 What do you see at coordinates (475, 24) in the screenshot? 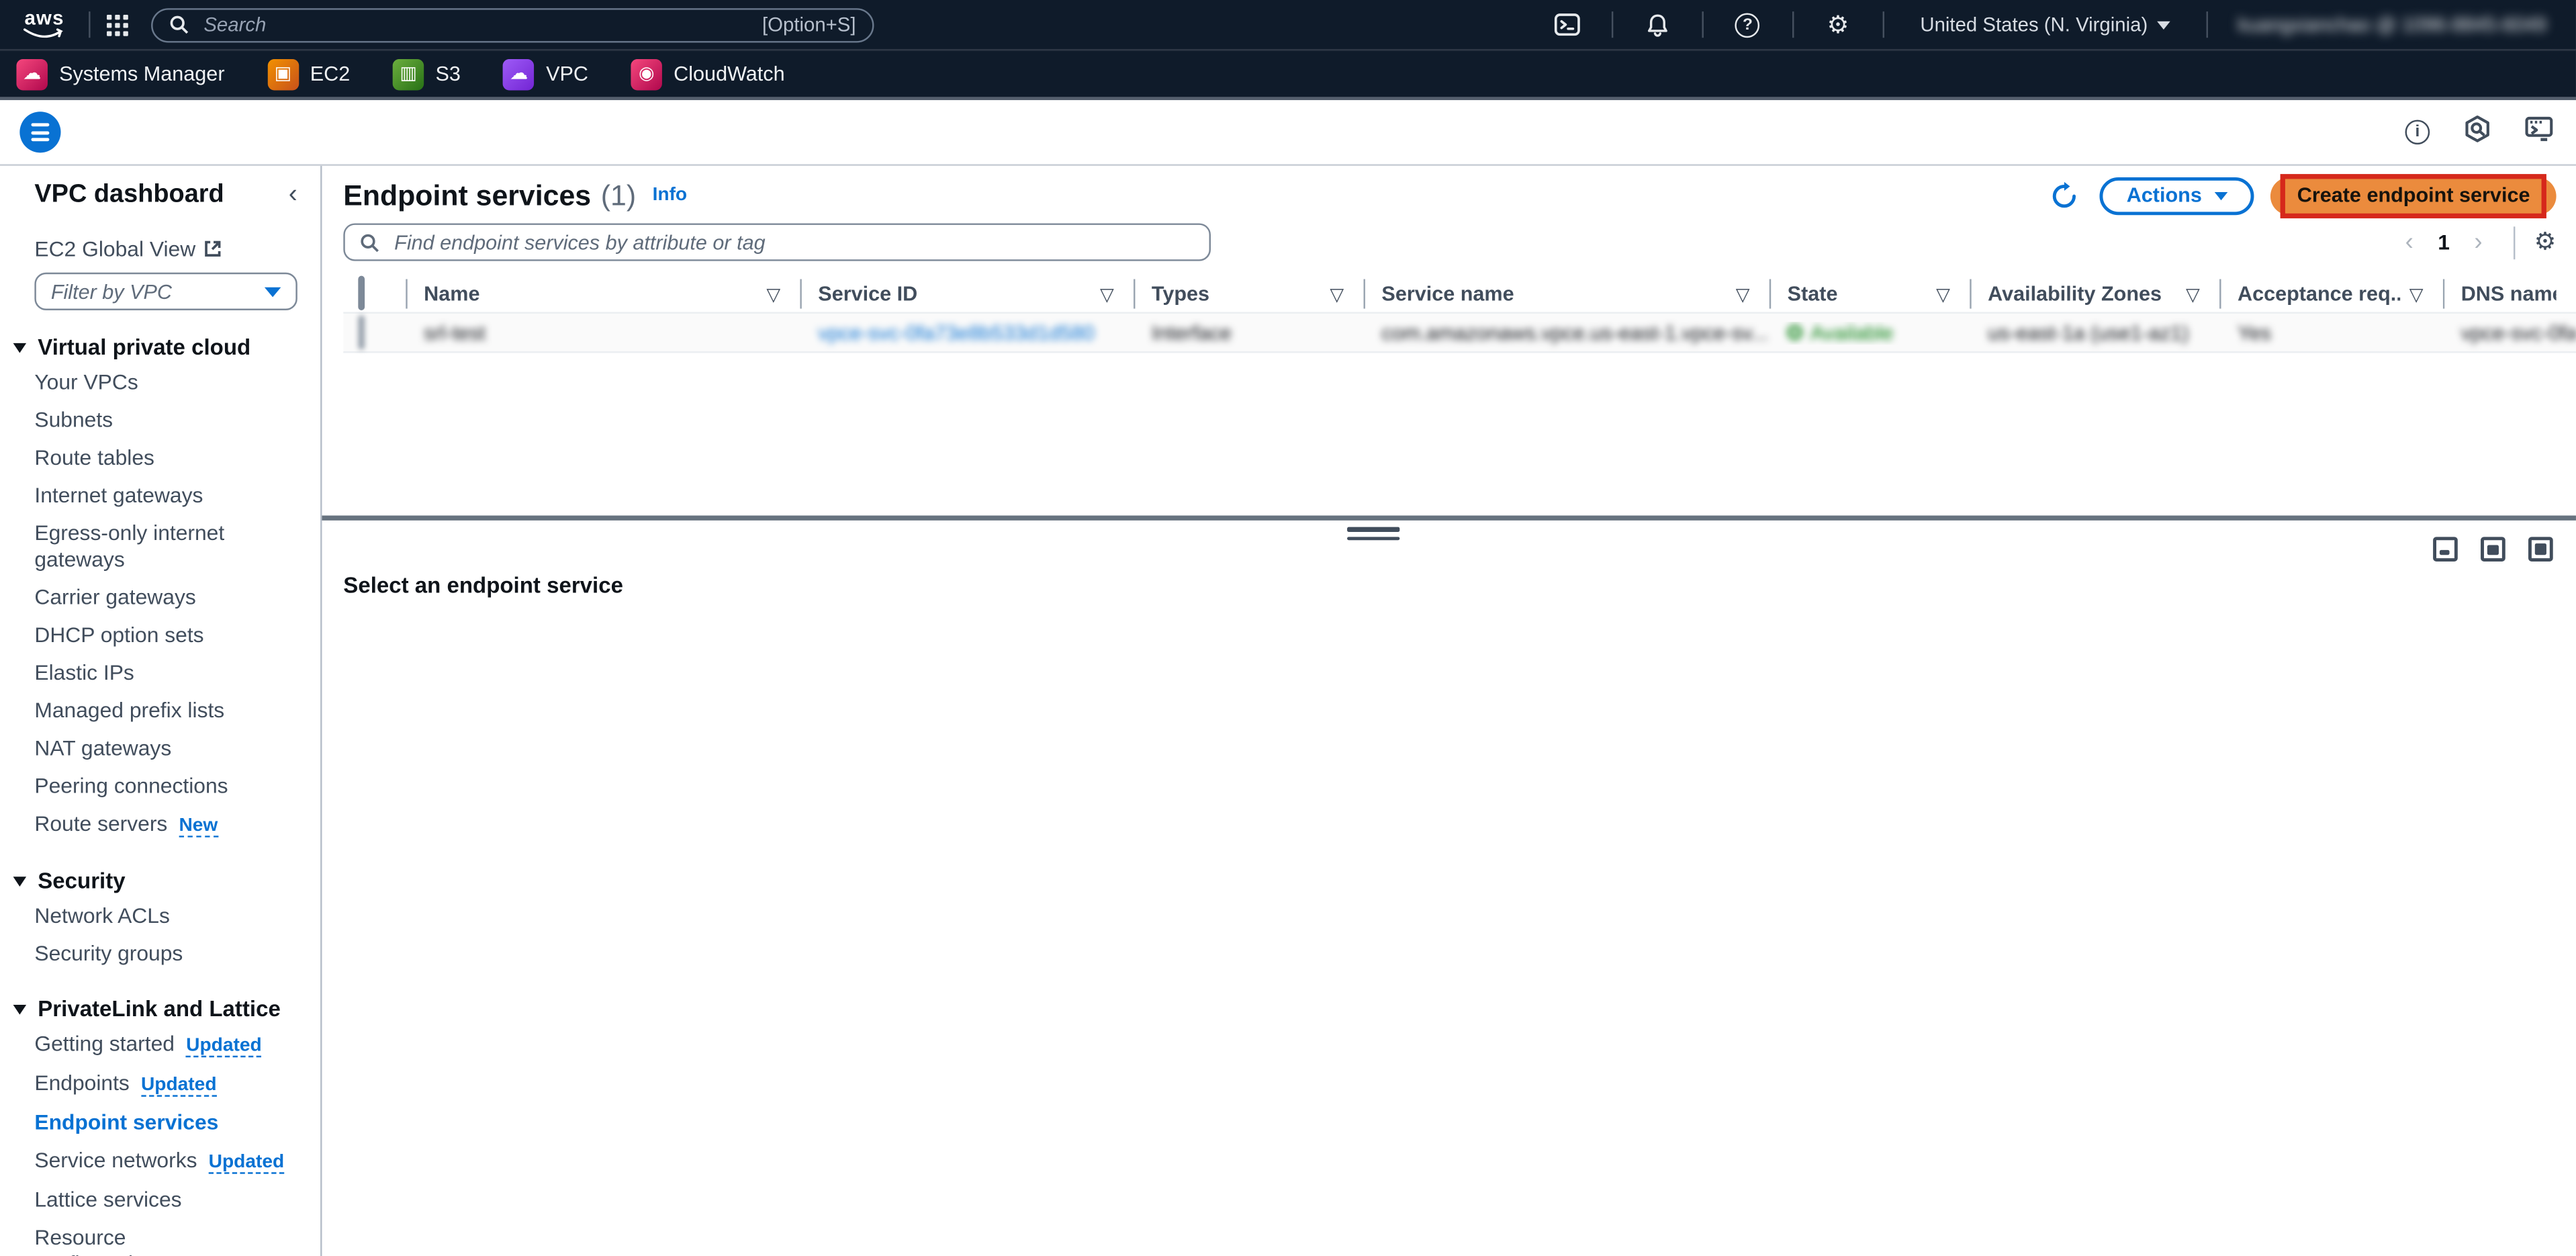
I see `global-search-input` at bounding box center [475, 24].